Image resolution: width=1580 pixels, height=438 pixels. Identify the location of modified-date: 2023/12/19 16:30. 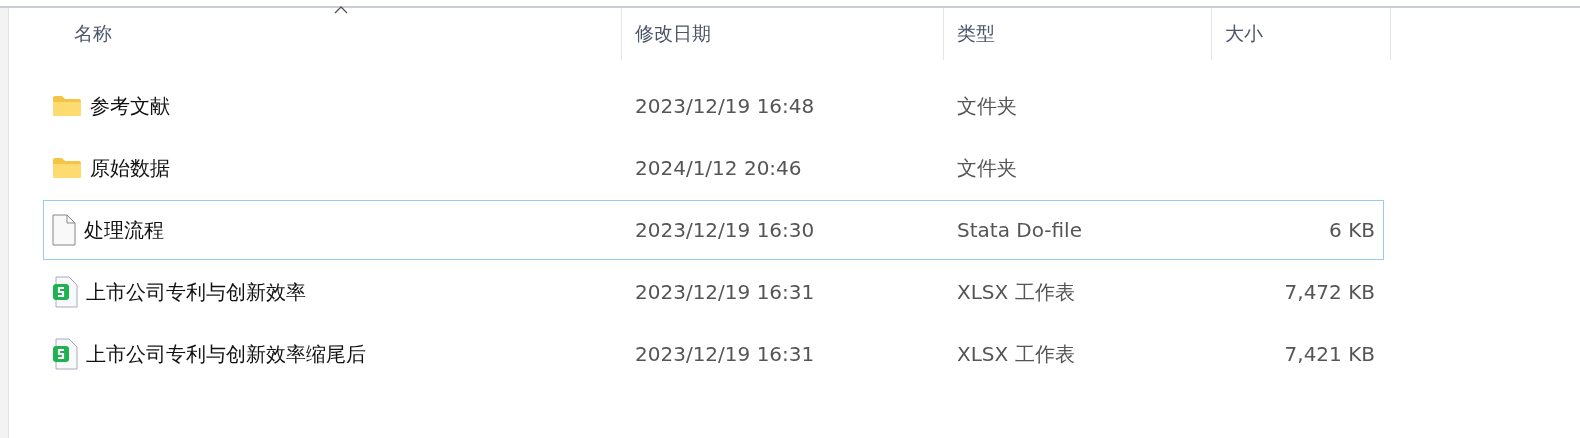
(725, 230).